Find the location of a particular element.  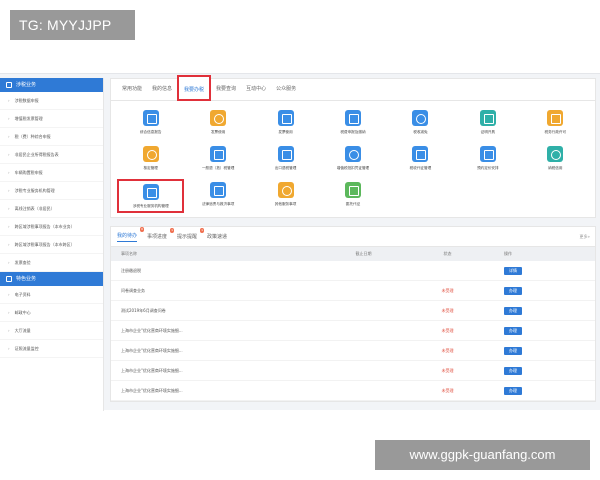

sidebar-item: › 税（费）种综合申报 is located at coordinates (51, 137).